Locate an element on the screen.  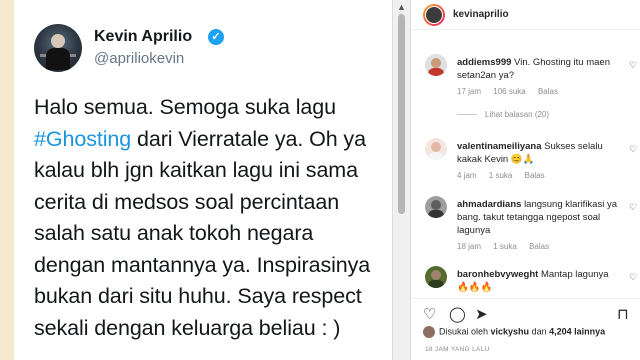
comment-username: addiems999 is located at coordinates (484, 62).